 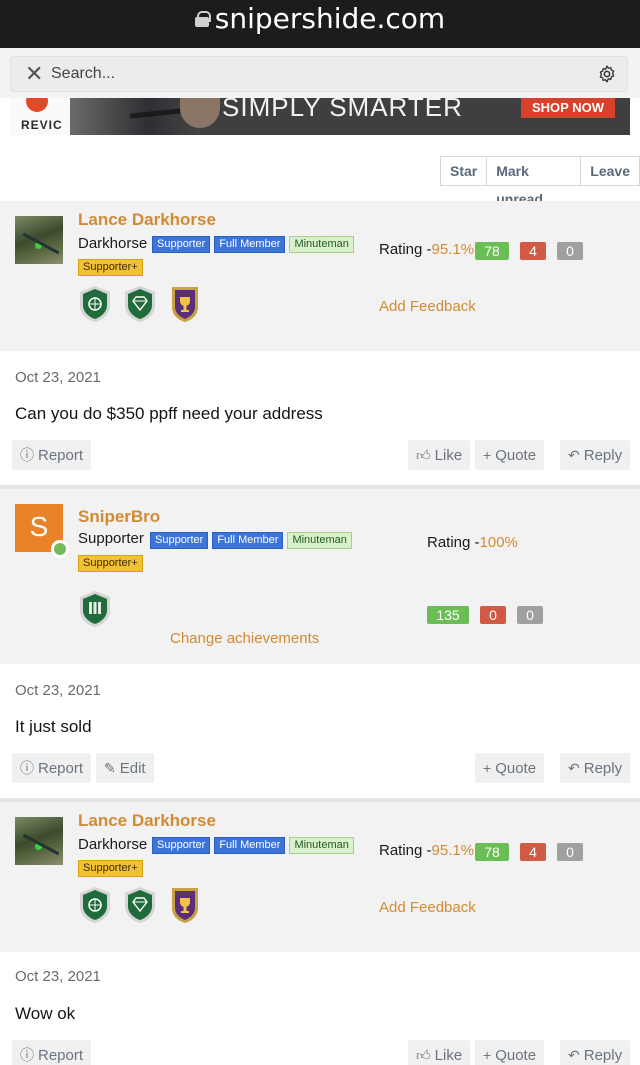 I want to click on banner-headline: SIMPLY SMARTER, so click(x=342, y=110).